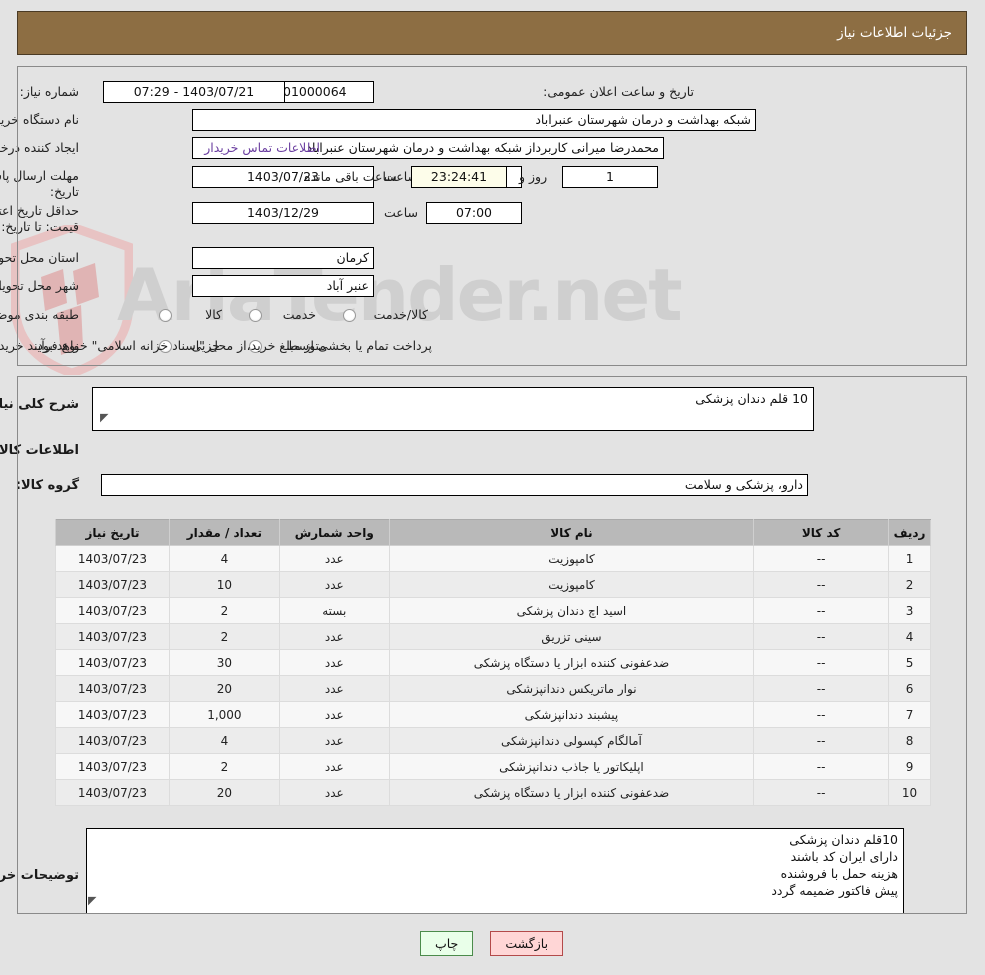 The image size is (985, 975). I want to click on row-radif: 9, so click(910, 766).